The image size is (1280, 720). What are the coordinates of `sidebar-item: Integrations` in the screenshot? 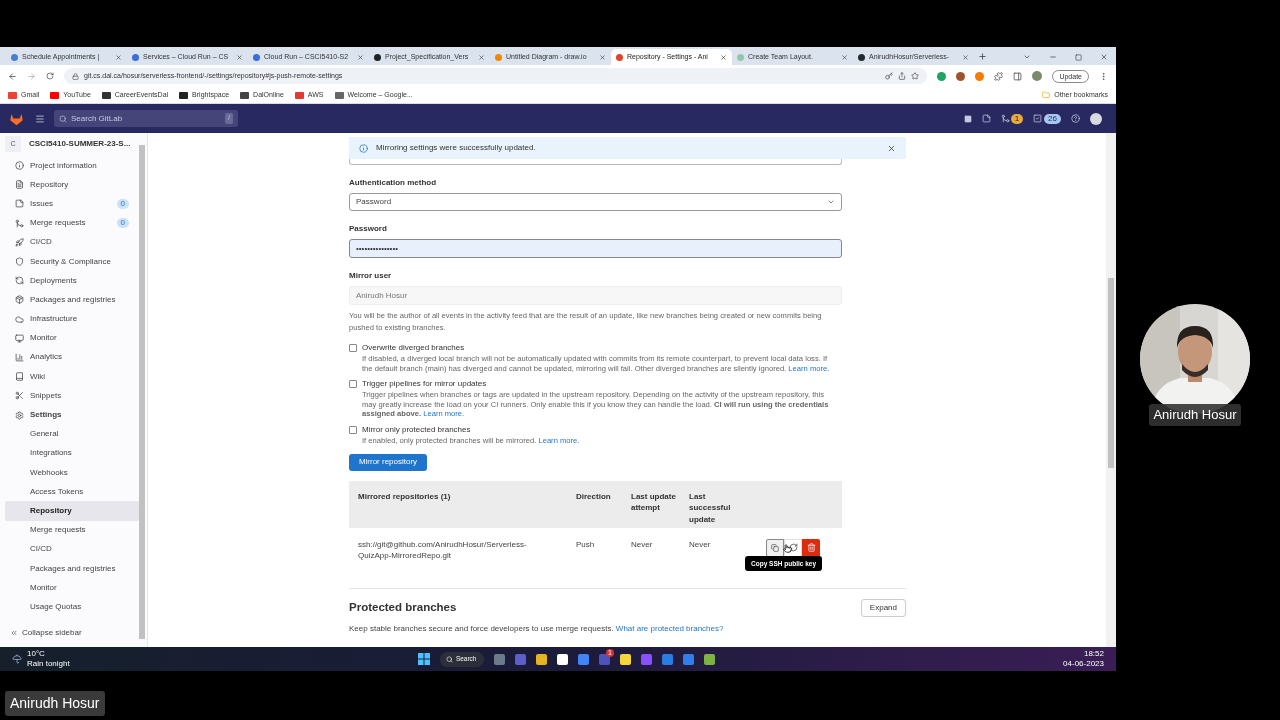 It's located at (72, 453).